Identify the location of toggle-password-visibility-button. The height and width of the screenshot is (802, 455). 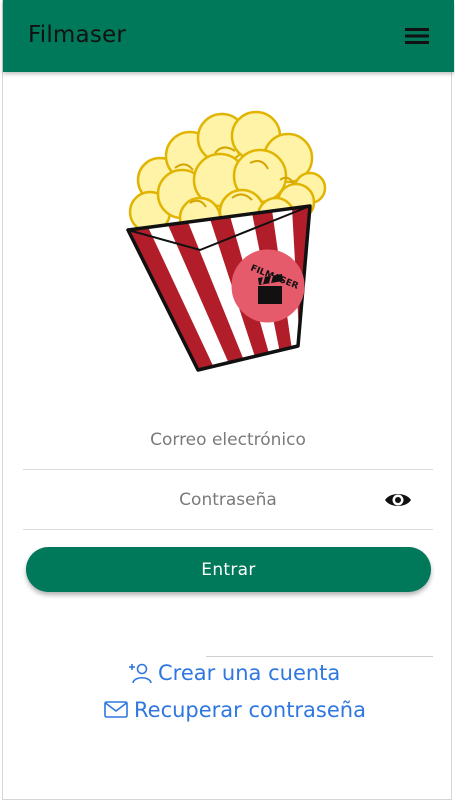
(398, 500).